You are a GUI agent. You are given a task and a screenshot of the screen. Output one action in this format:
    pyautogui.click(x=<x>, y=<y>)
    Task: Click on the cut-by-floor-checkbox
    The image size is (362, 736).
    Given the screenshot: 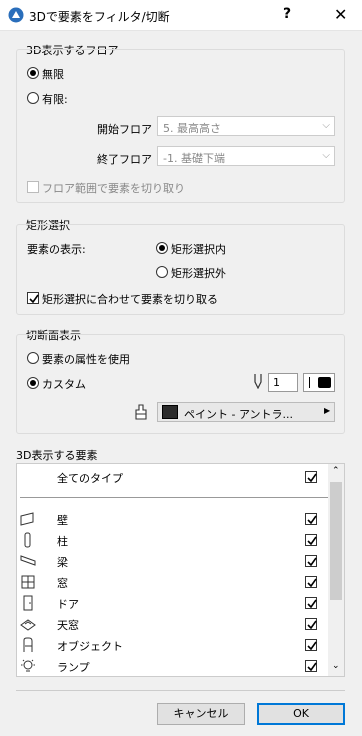 What is the action you would take?
    pyautogui.click(x=33, y=187)
    